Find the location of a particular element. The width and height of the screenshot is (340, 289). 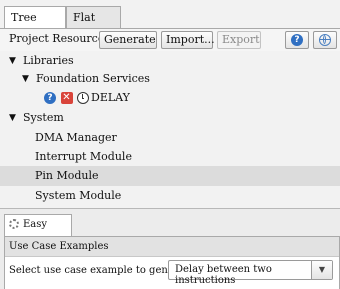

tree-node-system-module: System Module is located at coordinates (170, 196).